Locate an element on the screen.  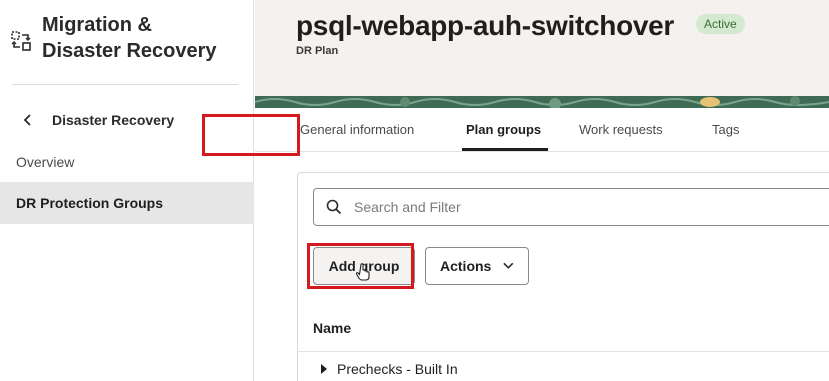
chevron-left-icon is located at coordinates (27, 120).